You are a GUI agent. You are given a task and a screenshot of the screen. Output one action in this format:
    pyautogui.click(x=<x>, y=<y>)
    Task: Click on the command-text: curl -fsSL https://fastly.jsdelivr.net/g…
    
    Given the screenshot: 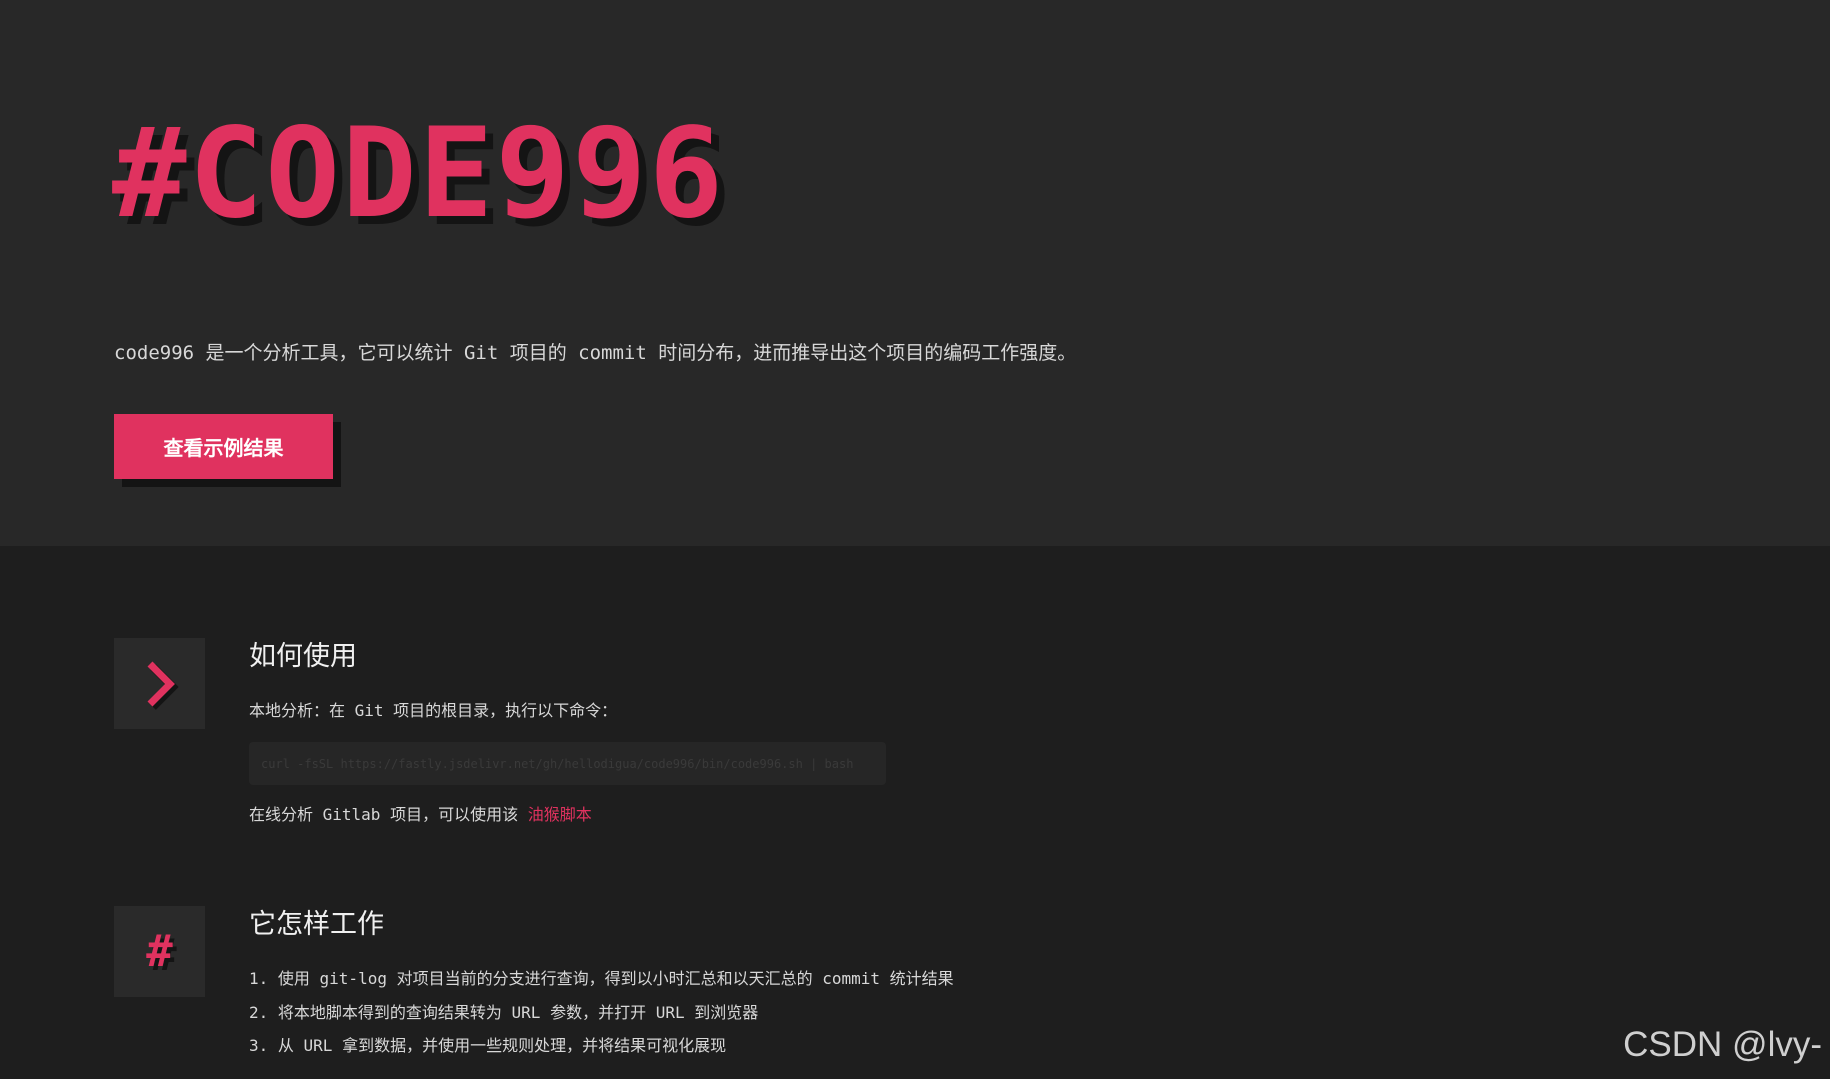 What is the action you would take?
    pyautogui.click(x=557, y=764)
    